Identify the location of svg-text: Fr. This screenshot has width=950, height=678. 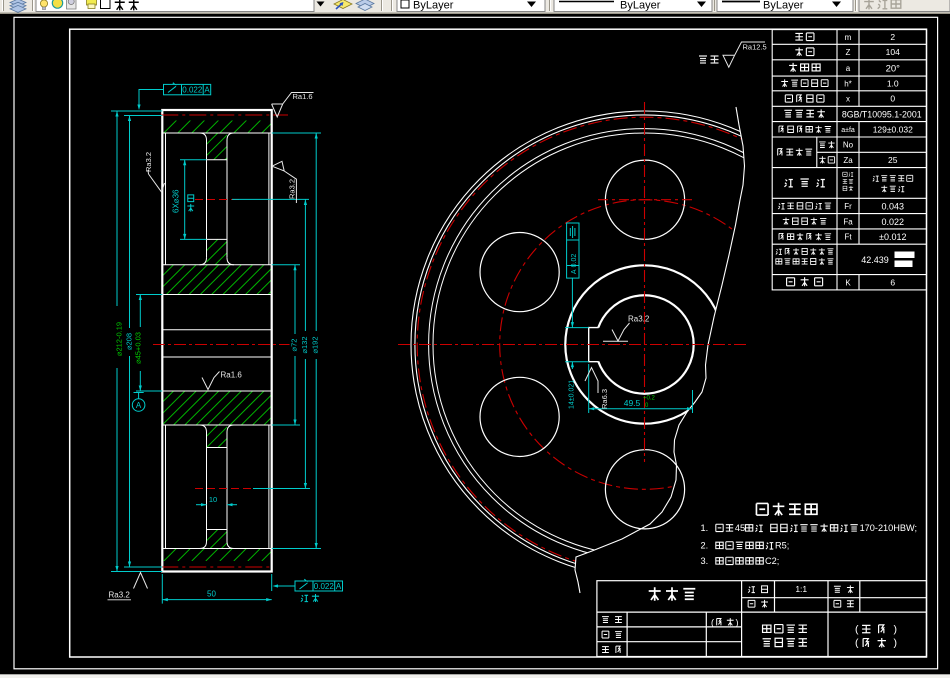
(848, 206).